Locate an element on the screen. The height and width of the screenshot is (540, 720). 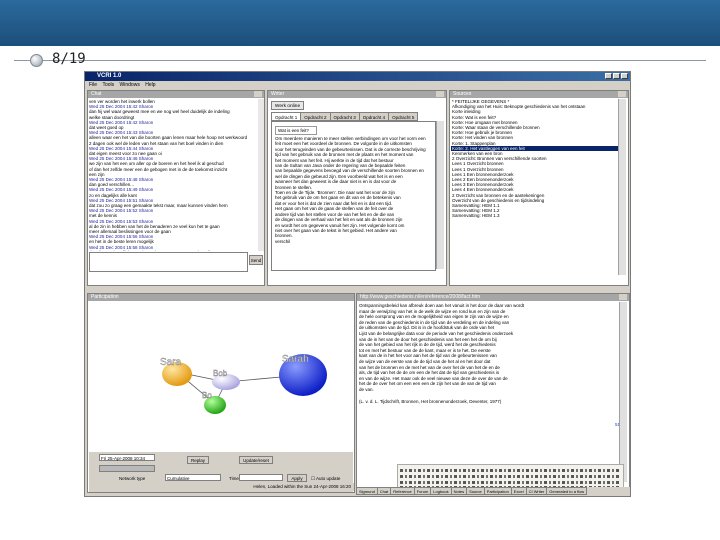
update-reset-button: Update/reset is located at coordinates (256, 460).